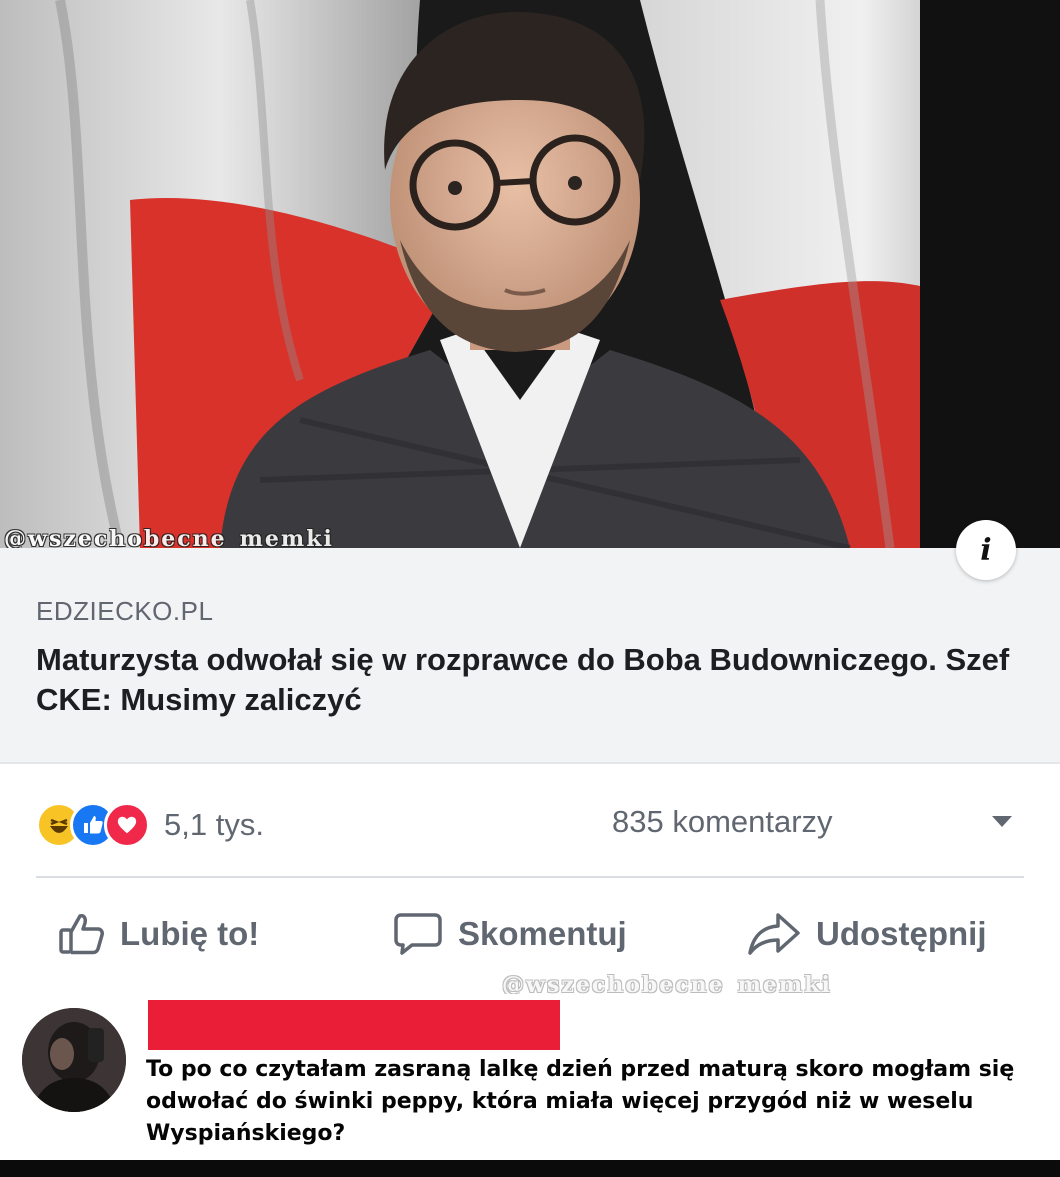 This screenshot has width=1060, height=1177. I want to click on like-label: Lubię to!, so click(190, 933).